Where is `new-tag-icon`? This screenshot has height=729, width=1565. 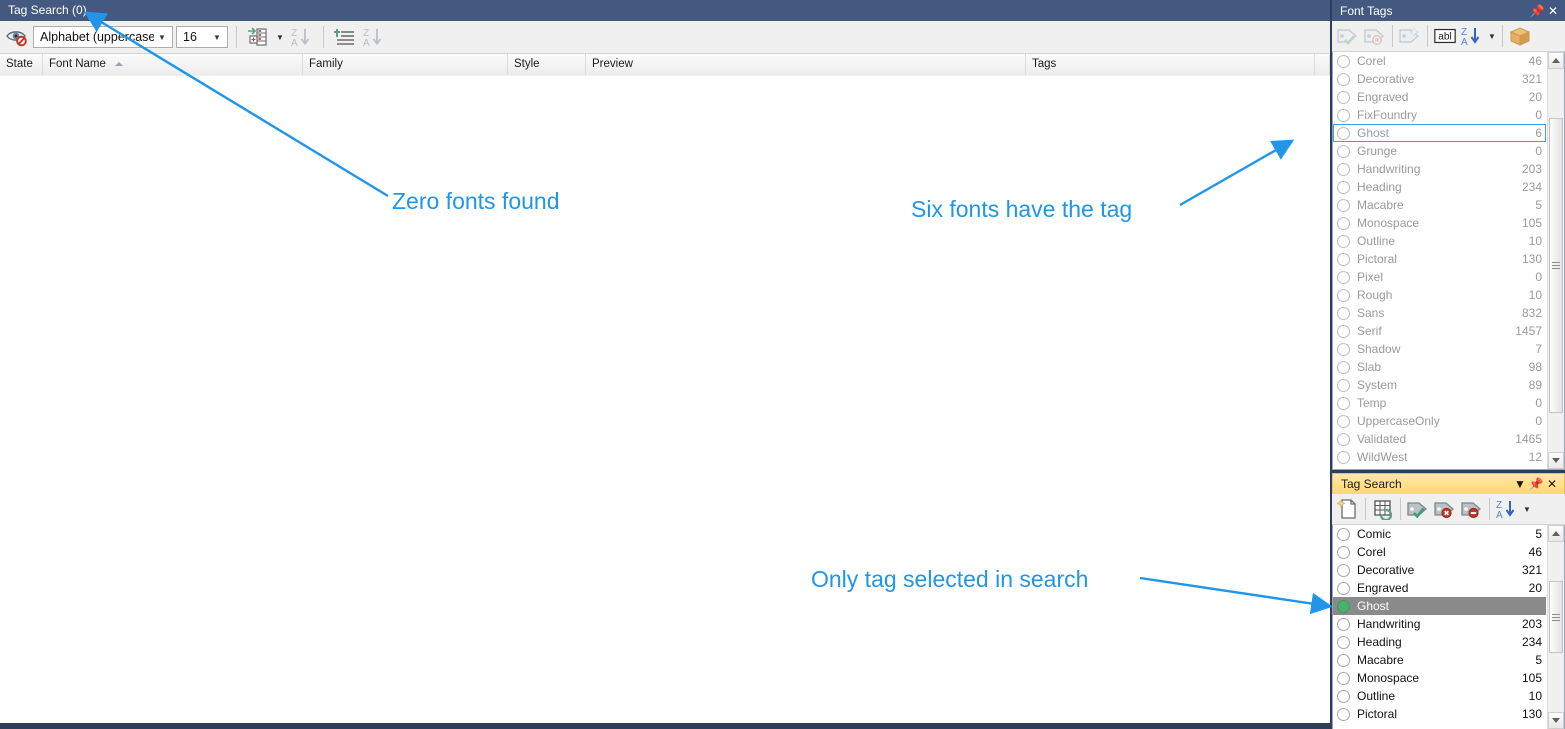
new-tag-icon is located at coordinates (1410, 36).